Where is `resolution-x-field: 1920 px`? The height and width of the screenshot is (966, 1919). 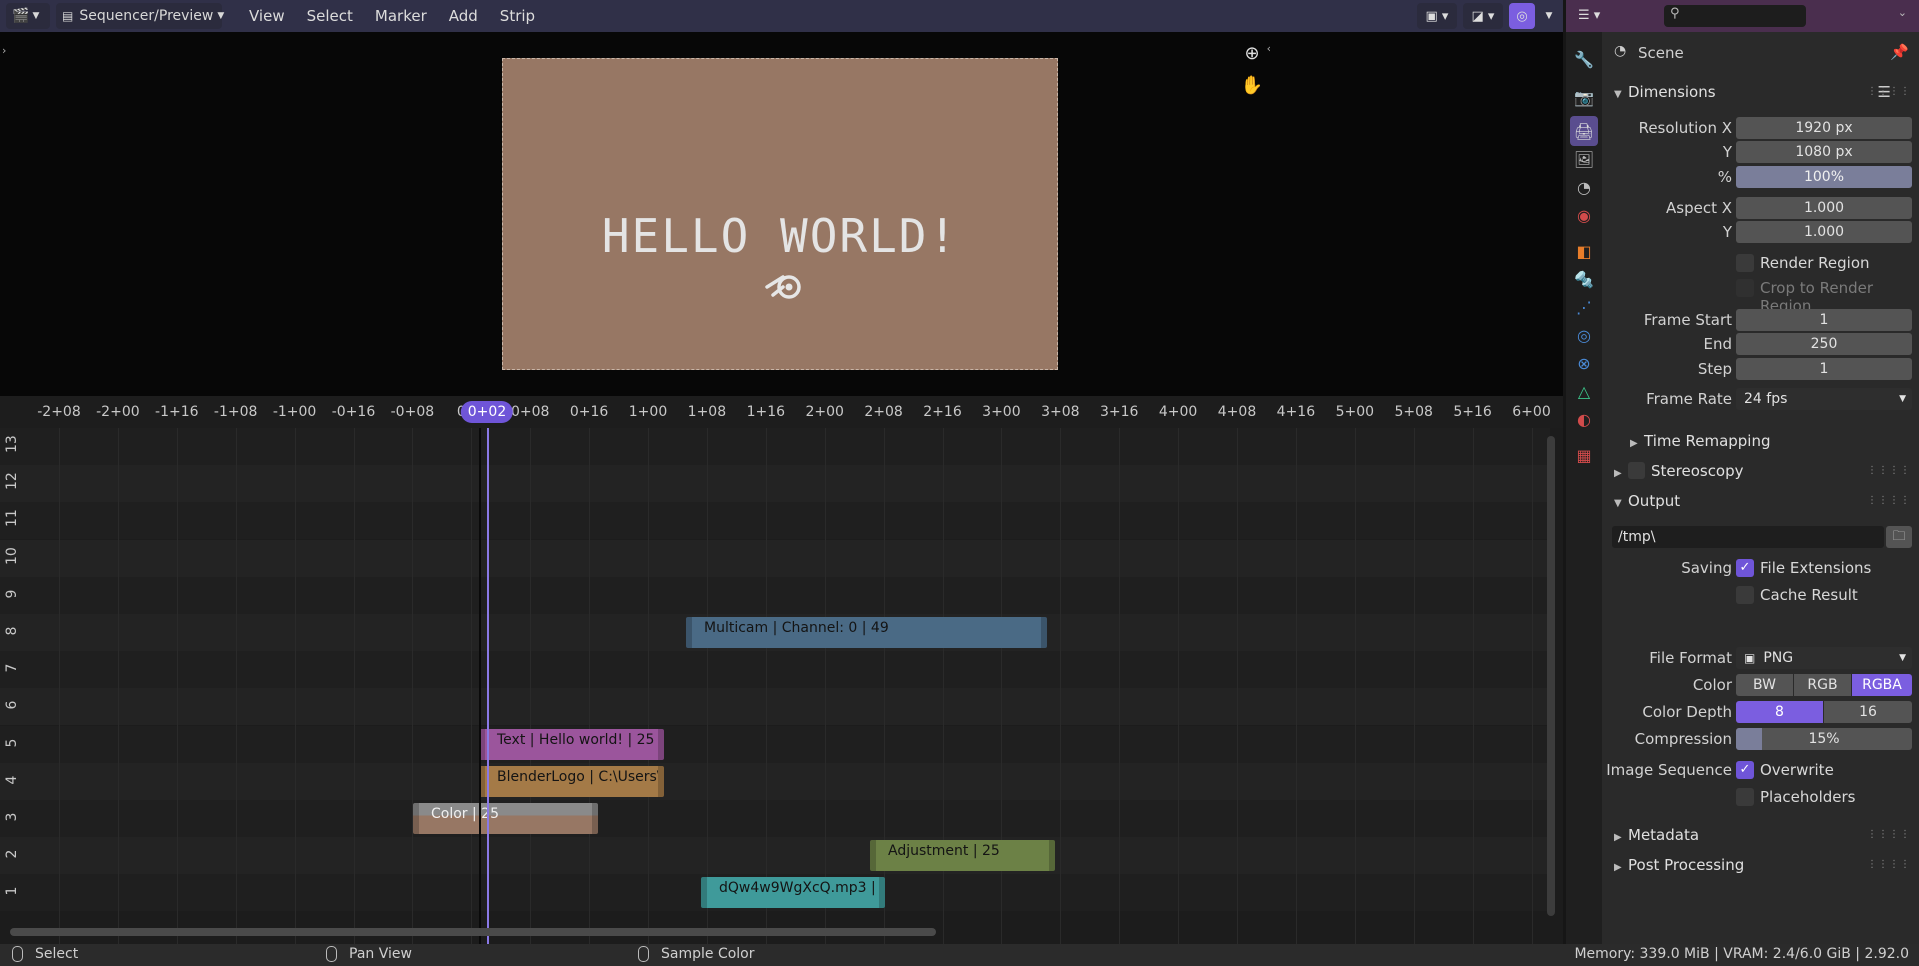 resolution-x-field: 1920 px is located at coordinates (1824, 128).